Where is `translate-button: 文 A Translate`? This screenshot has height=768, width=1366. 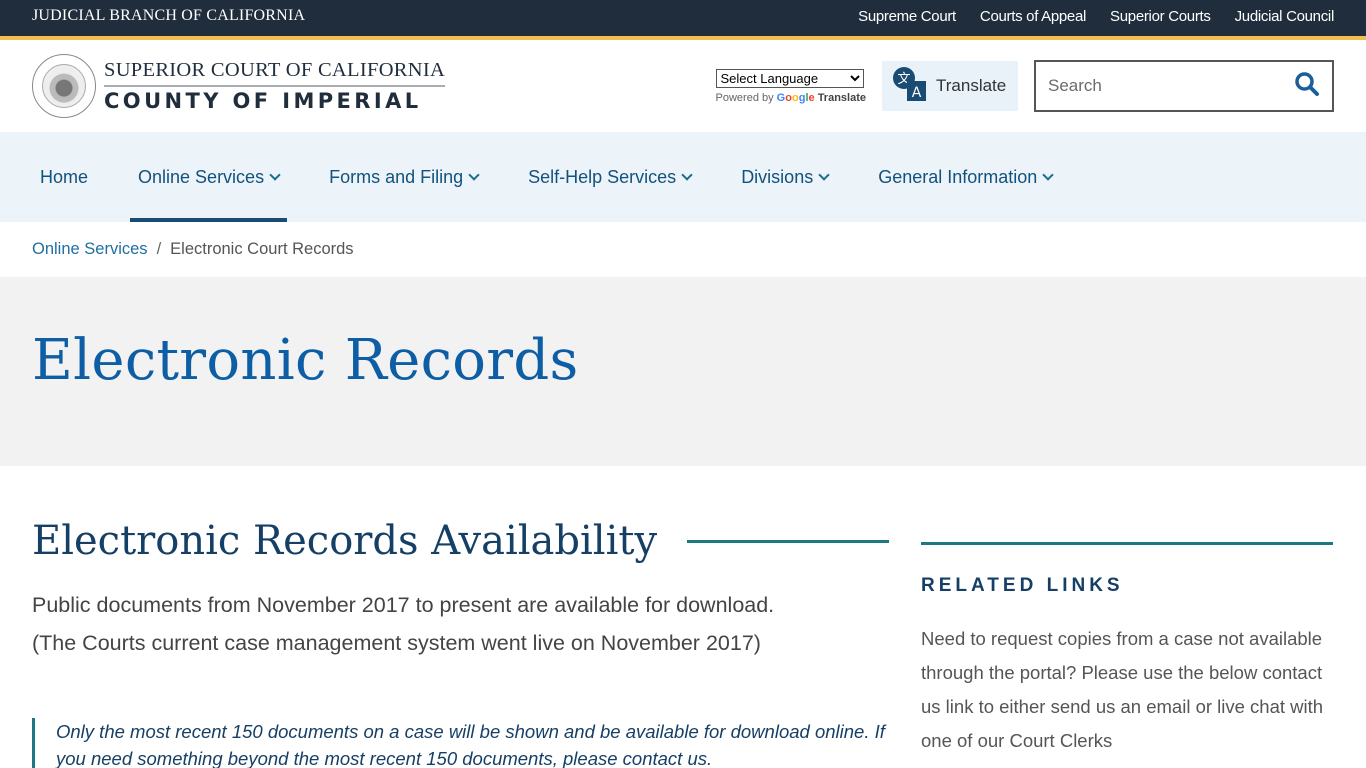
translate-button: 文 A Translate is located at coordinates (950, 86).